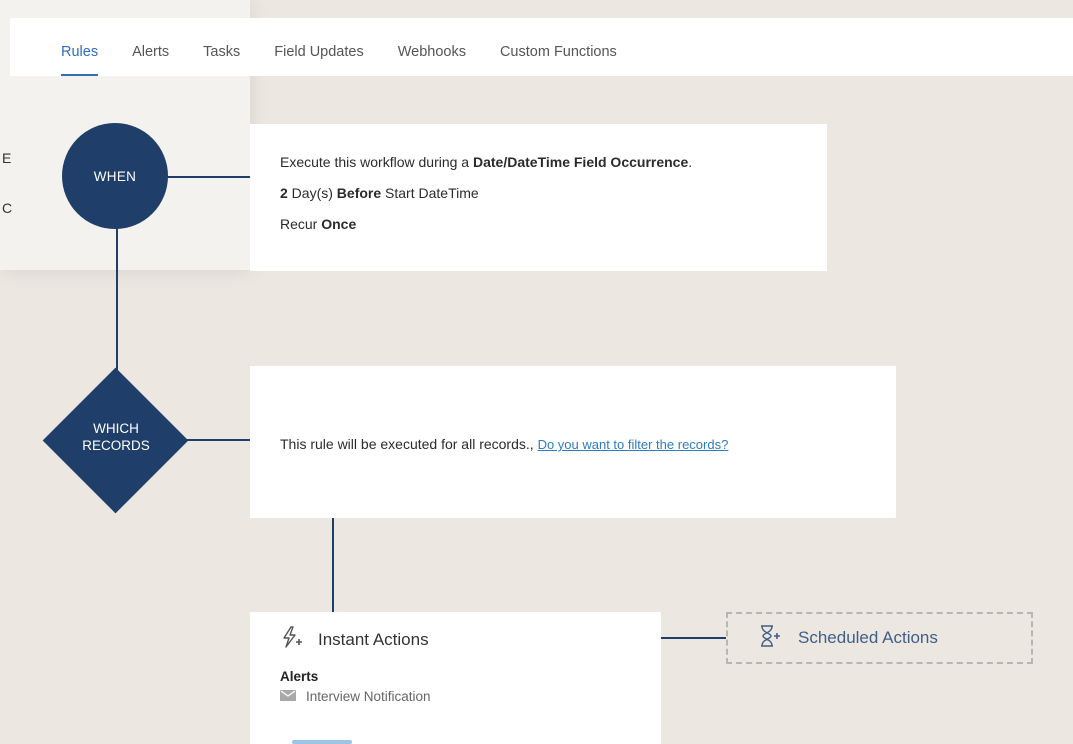 The height and width of the screenshot is (744, 1073). What do you see at coordinates (299, 639) in the screenshot?
I see `lightning-icon` at bounding box center [299, 639].